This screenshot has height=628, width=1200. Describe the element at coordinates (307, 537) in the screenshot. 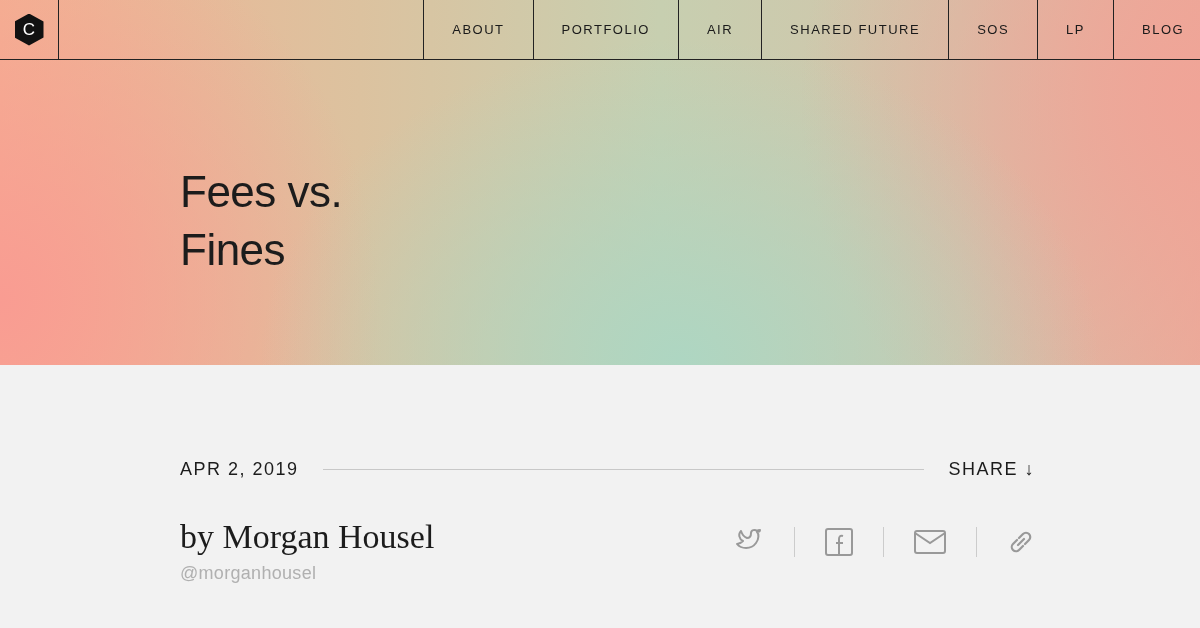

I see `author-byline: by Morgan Housel` at that location.